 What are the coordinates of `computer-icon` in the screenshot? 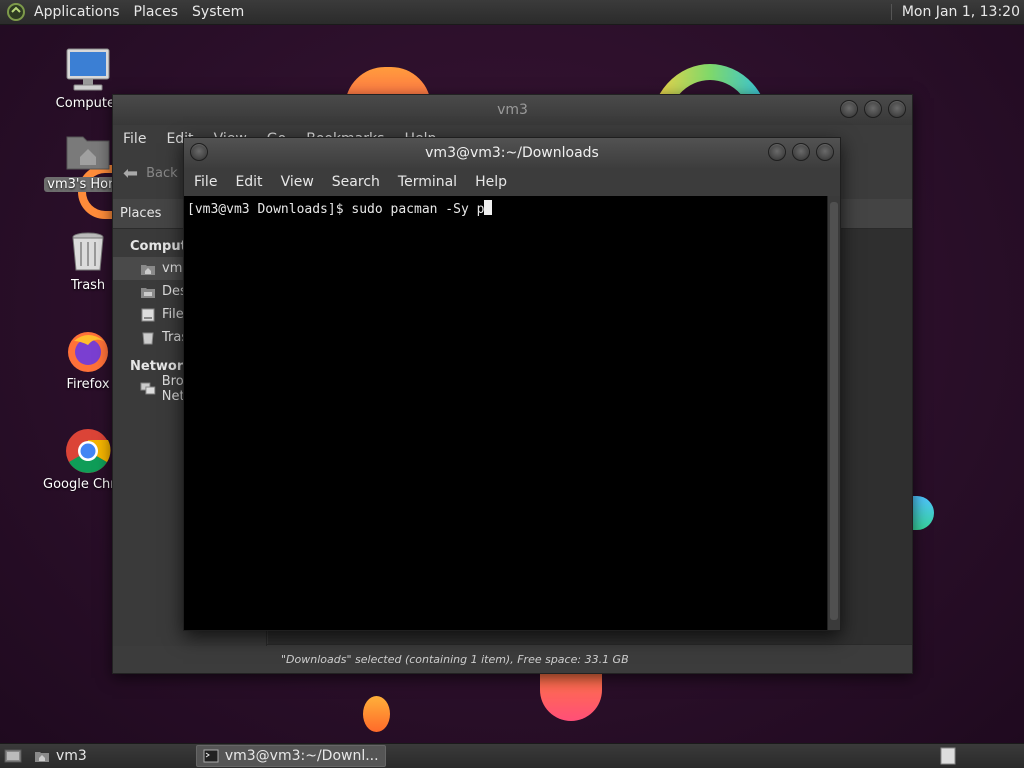 It's located at (88, 69).